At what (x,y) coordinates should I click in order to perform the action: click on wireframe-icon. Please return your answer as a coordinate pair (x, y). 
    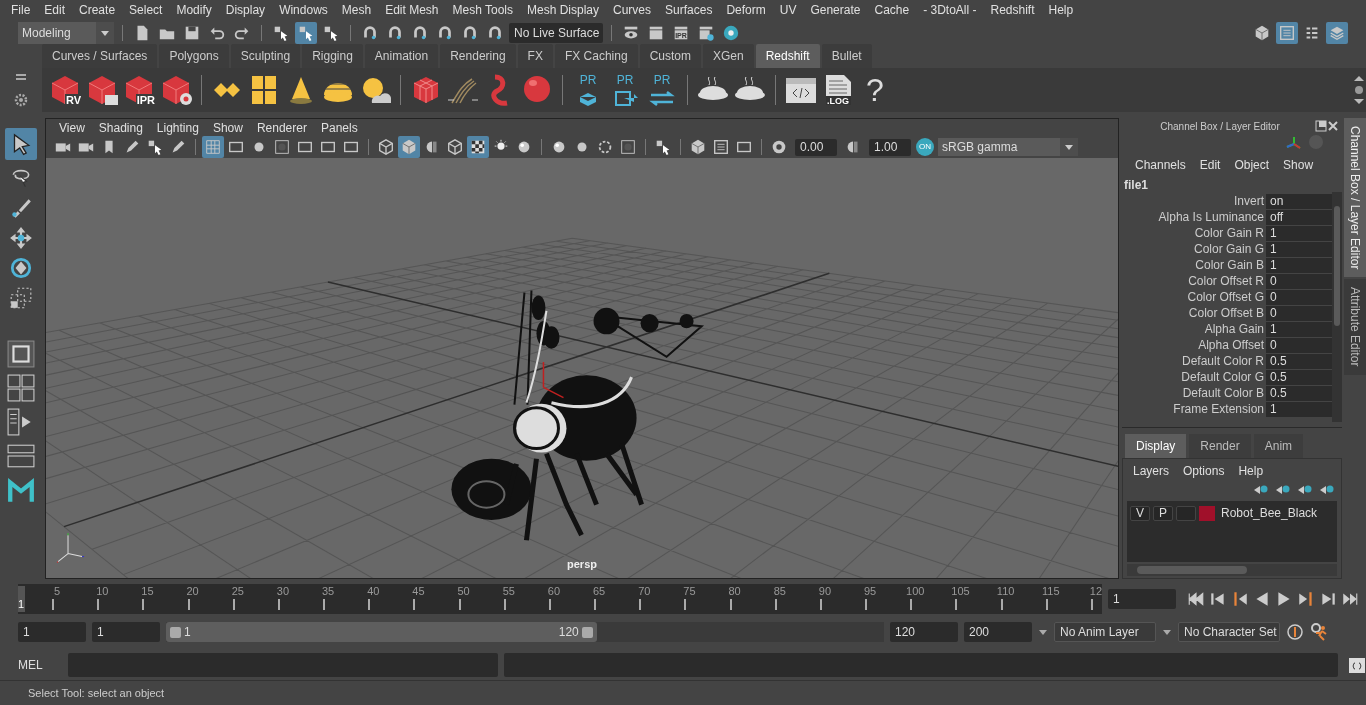
    Looking at the image, I should click on (386, 147).